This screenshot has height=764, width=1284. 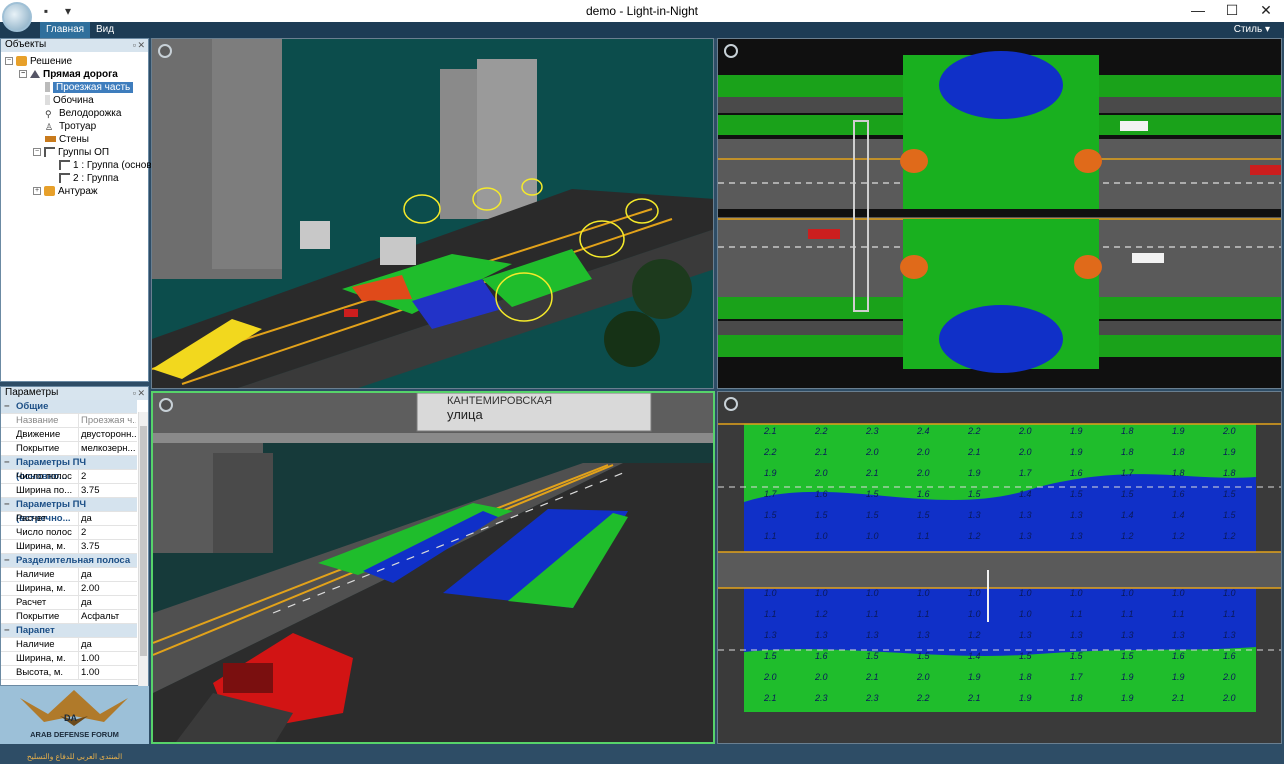 I want to click on tree-label: 2 : Группа, so click(x=96, y=178).